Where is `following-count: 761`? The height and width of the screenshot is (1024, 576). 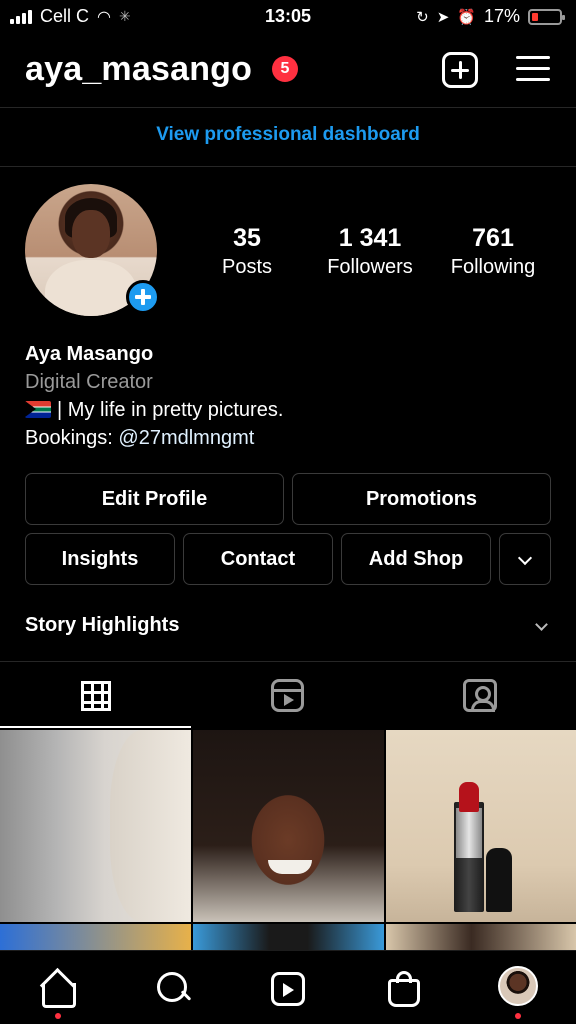 following-count: 761 is located at coordinates (493, 238).